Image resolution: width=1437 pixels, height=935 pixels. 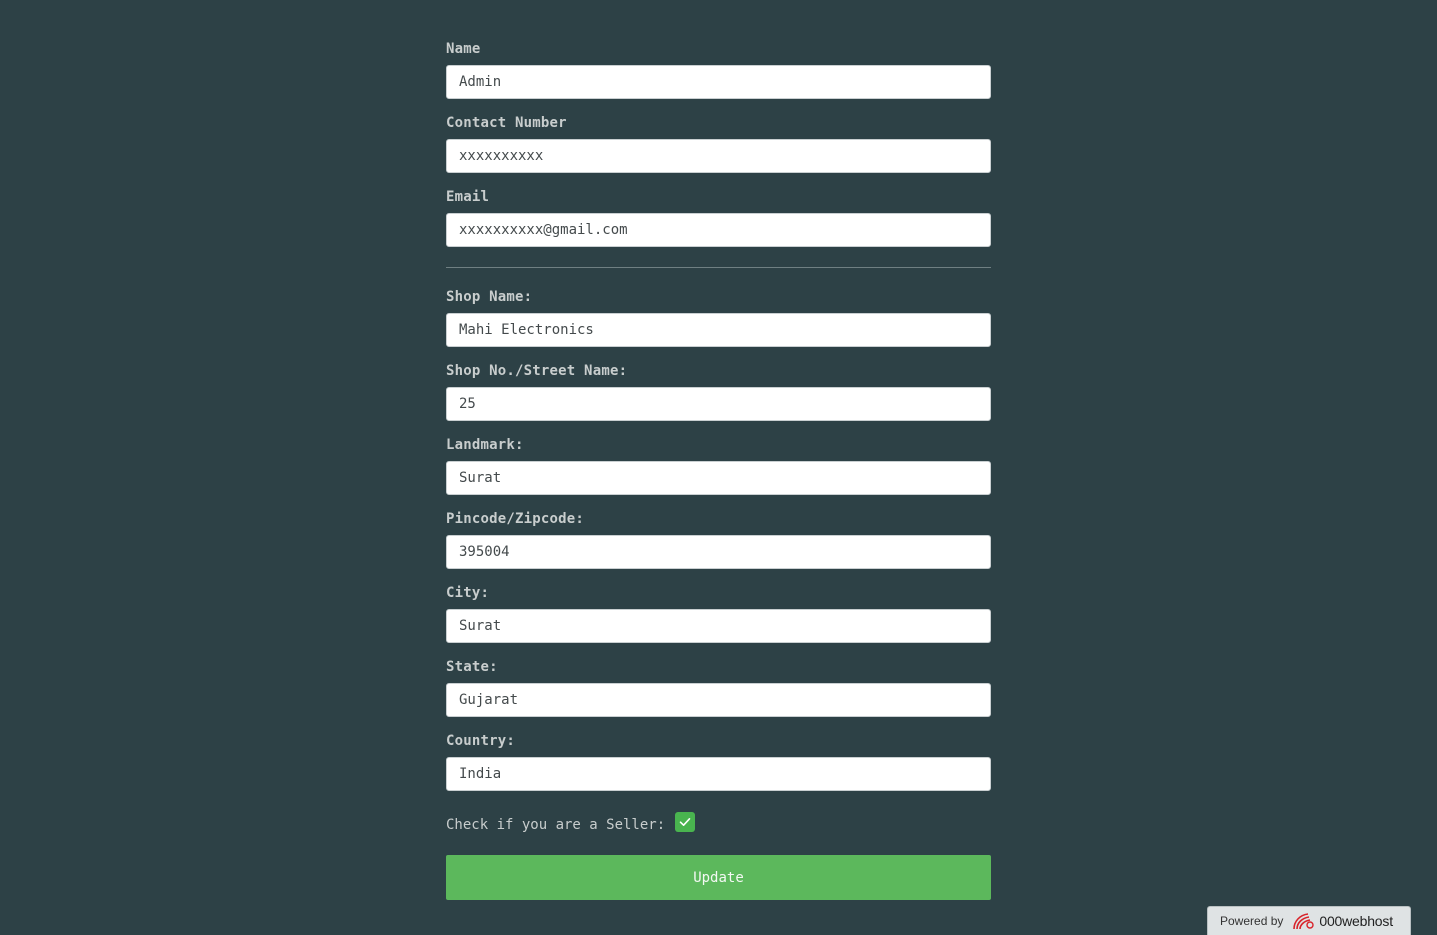 I want to click on contact-number-input, so click(x=718, y=156).